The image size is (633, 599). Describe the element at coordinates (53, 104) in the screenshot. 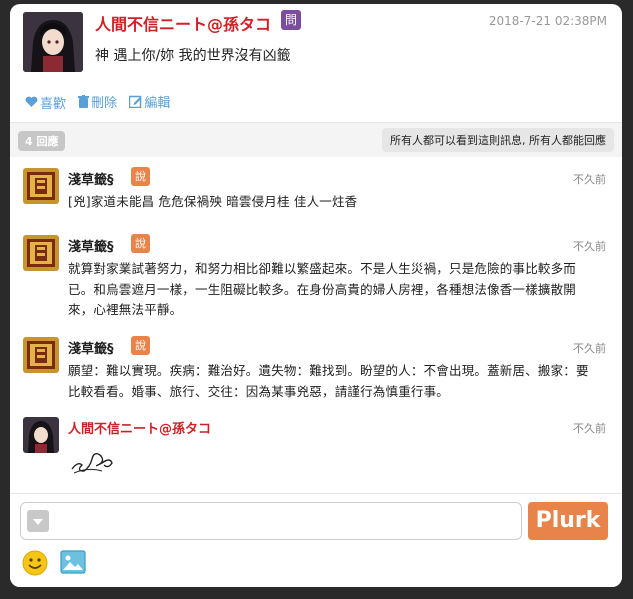

I see `like-label: 喜歡` at that location.